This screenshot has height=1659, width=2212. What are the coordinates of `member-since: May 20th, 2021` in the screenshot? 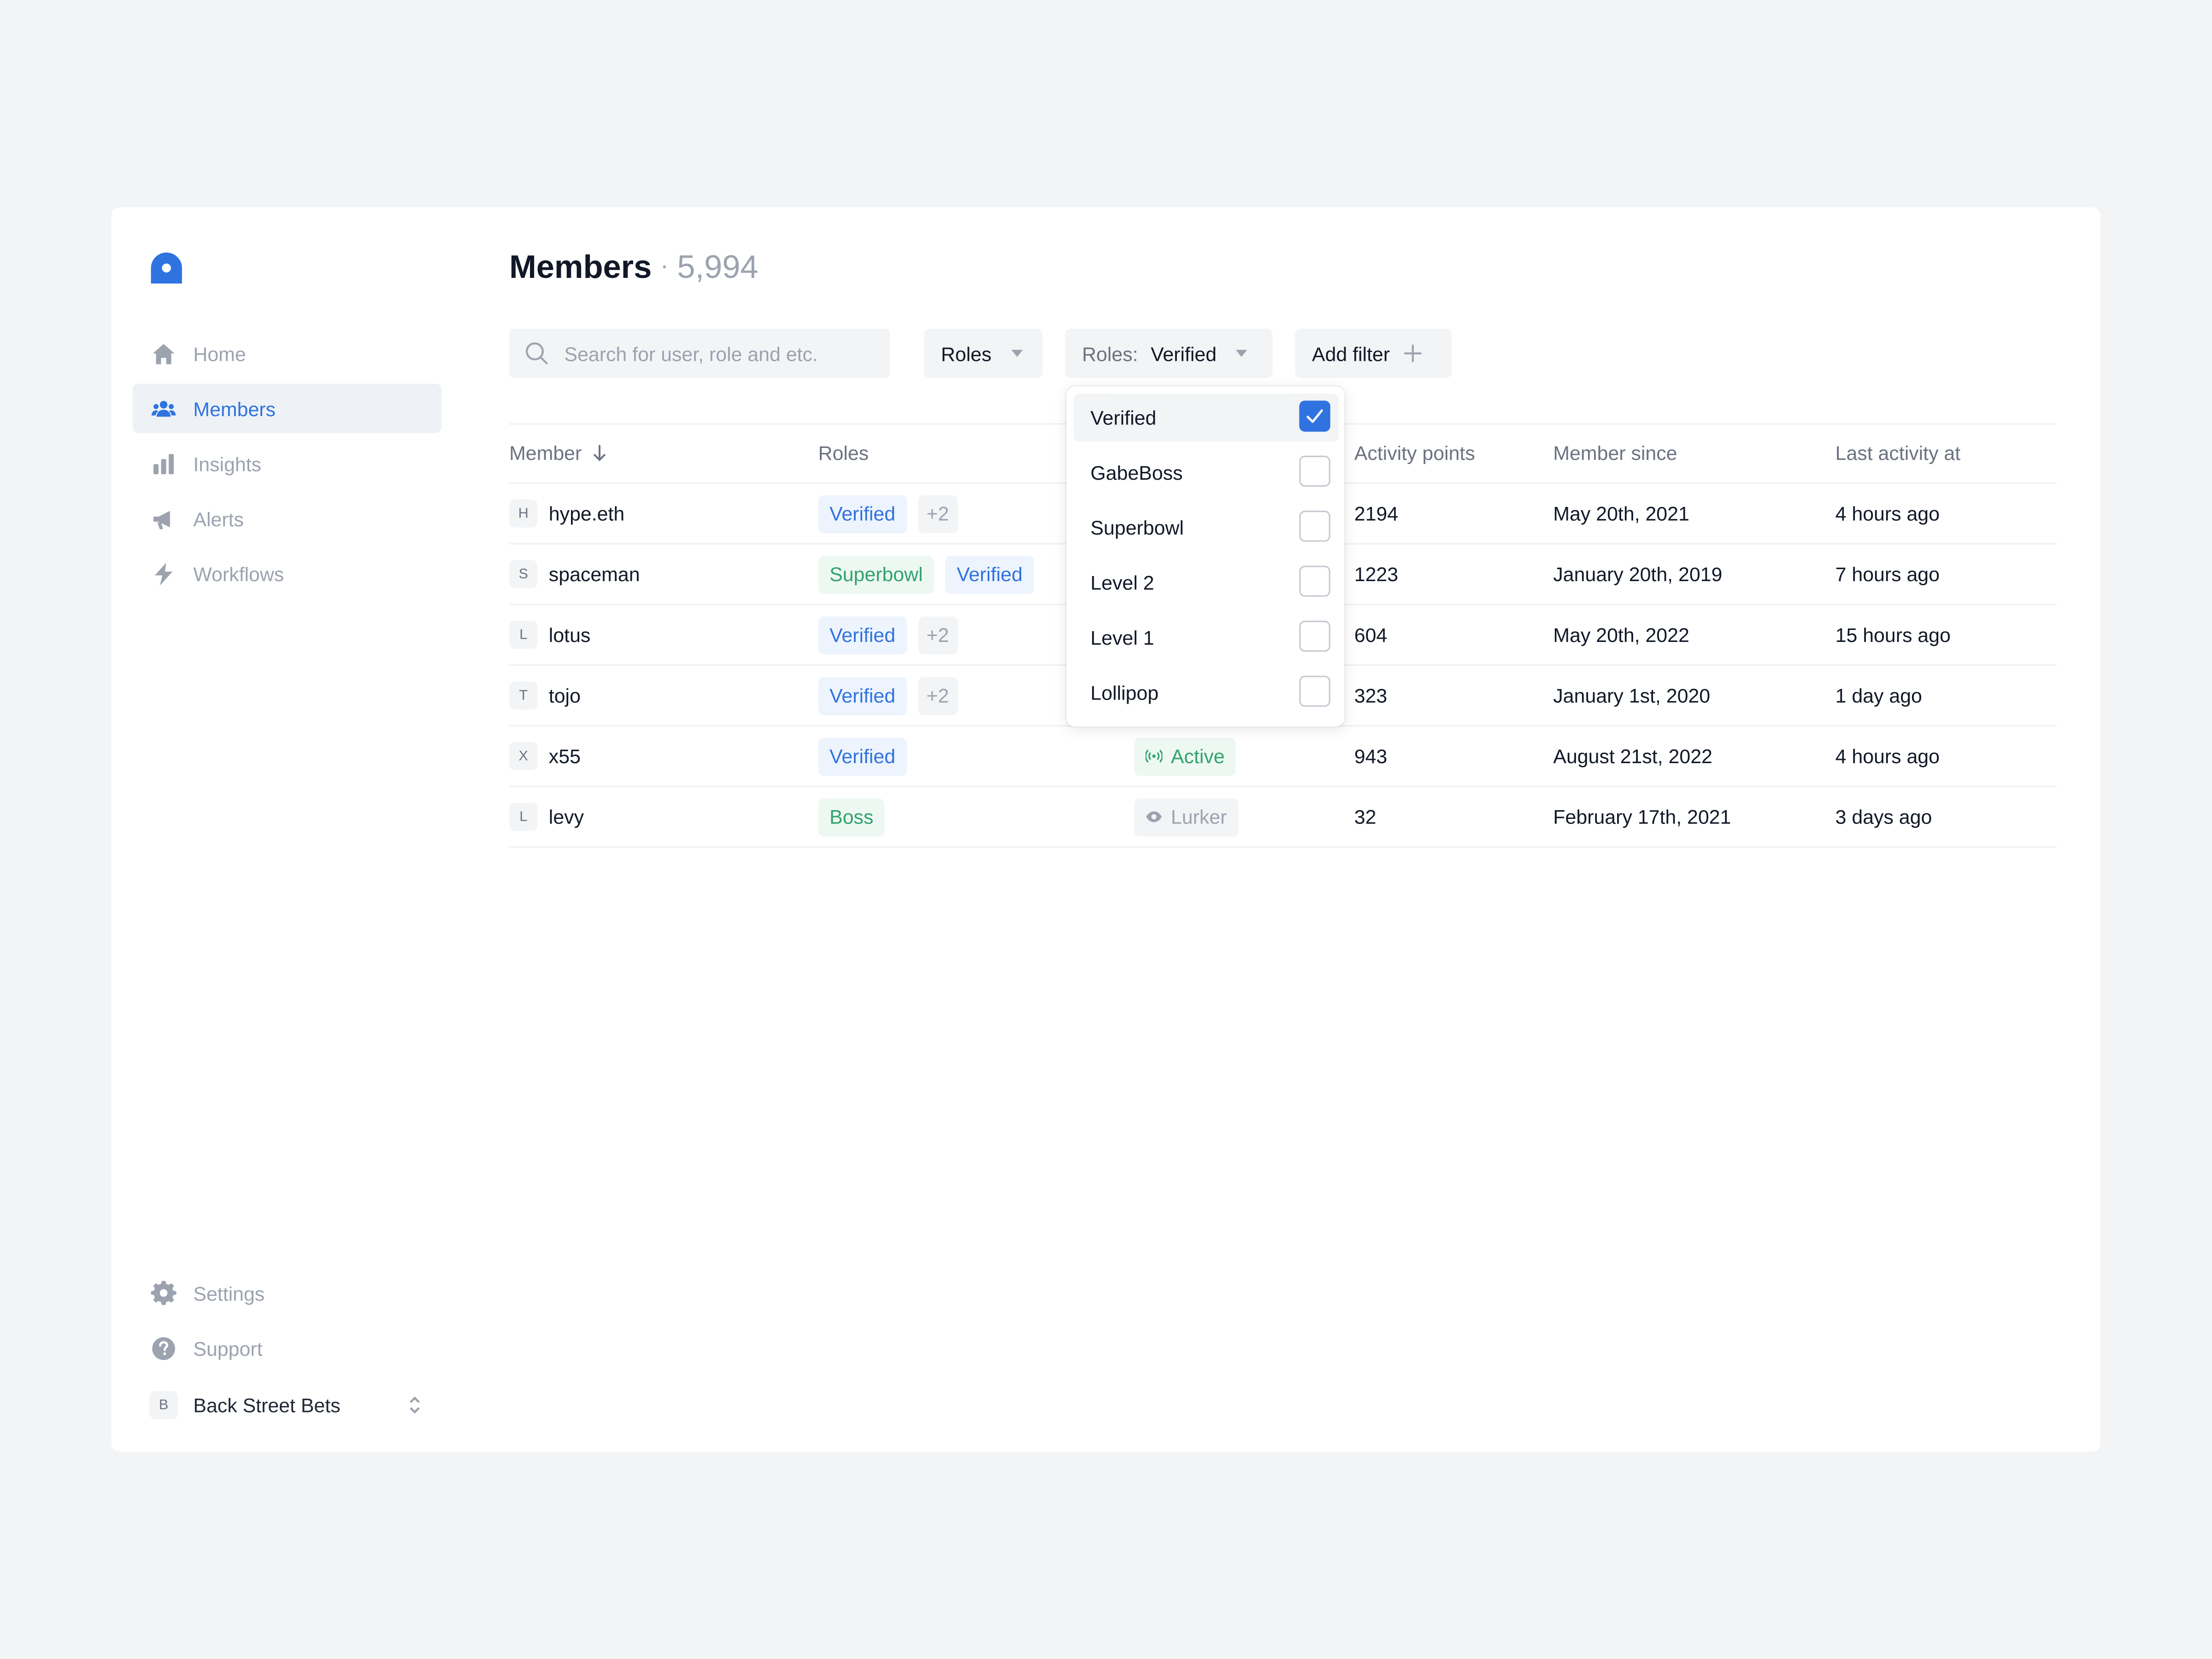 It's located at (1621, 513).